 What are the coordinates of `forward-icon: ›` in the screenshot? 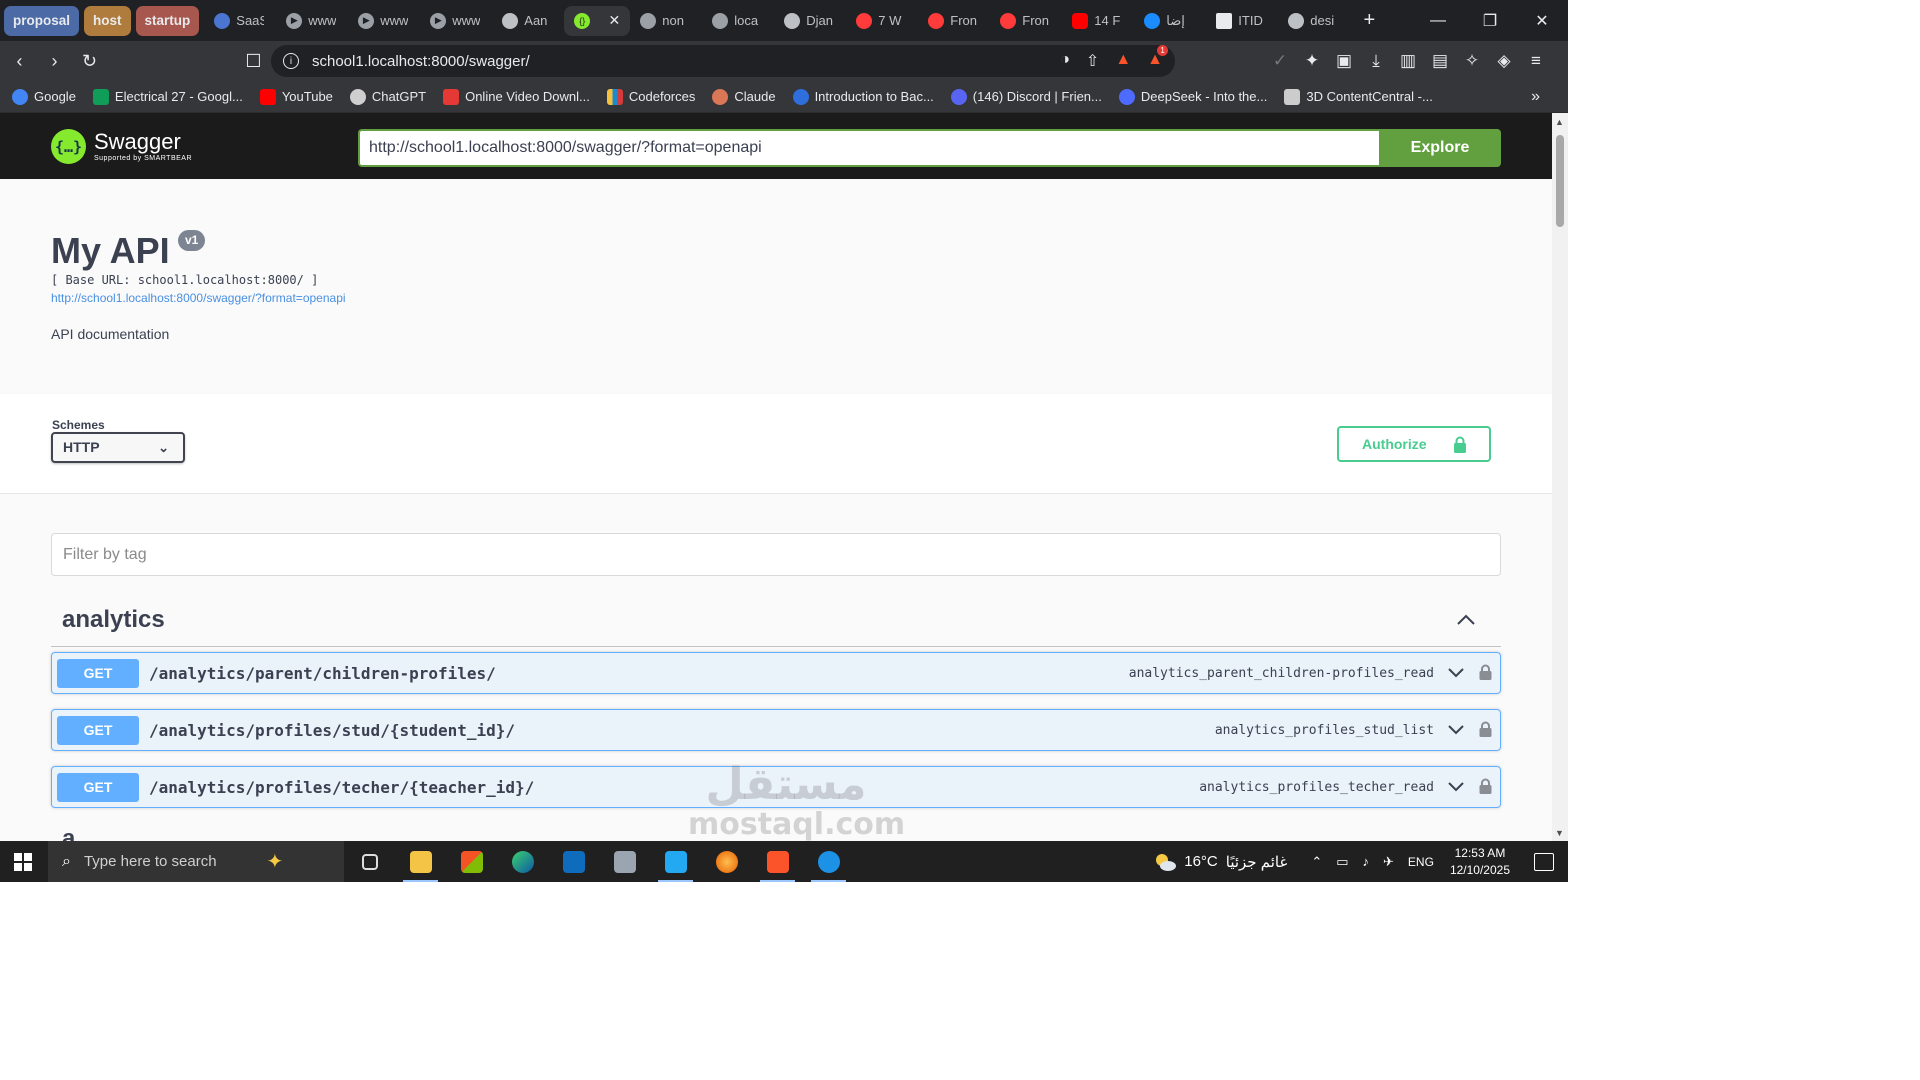 It's located at (54, 61).